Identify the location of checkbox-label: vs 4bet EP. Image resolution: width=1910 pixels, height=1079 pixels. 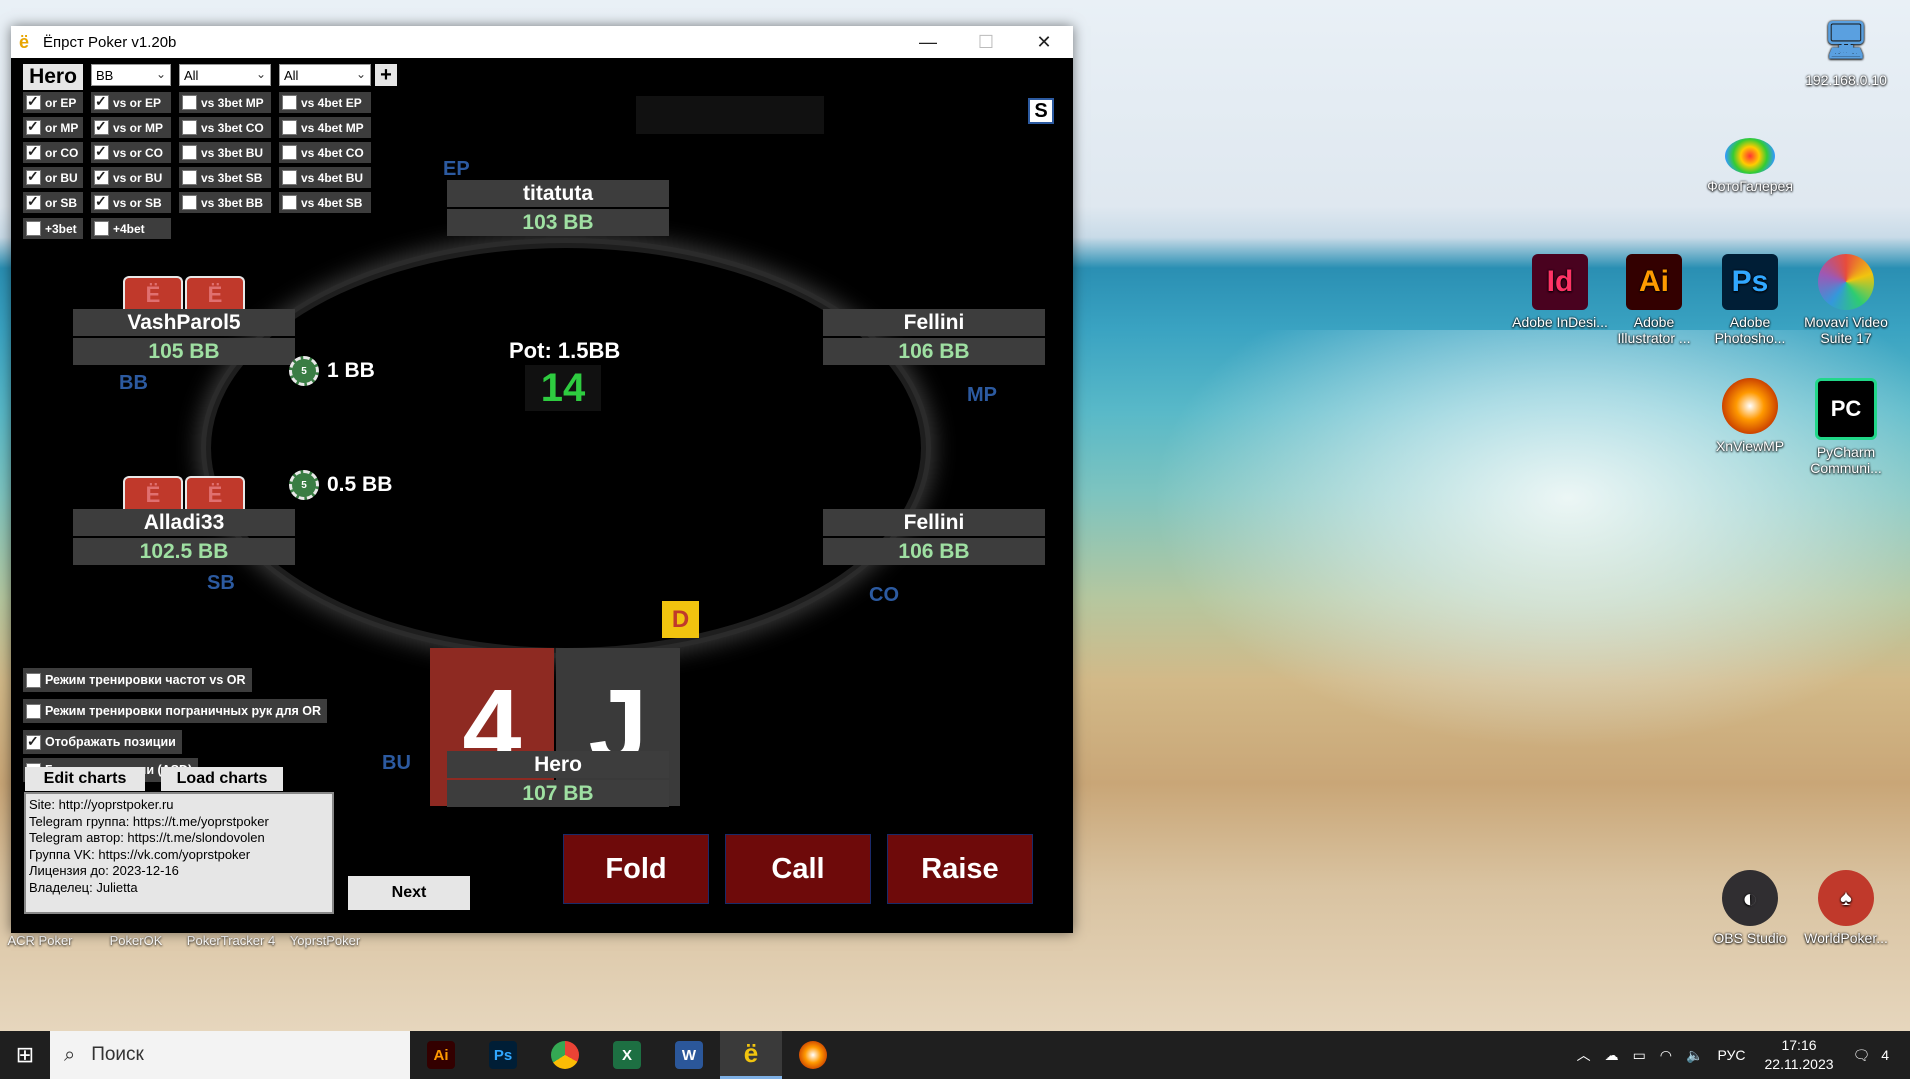
(331, 102).